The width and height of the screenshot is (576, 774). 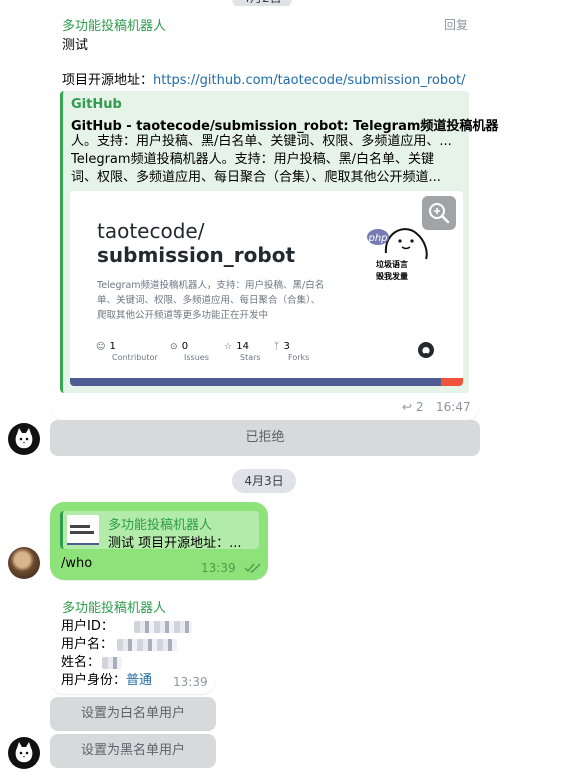 What do you see at coordinates (264, 481) in the screenshot?
I see `date-pill: 4月3日` at bounding box center [264, 481].